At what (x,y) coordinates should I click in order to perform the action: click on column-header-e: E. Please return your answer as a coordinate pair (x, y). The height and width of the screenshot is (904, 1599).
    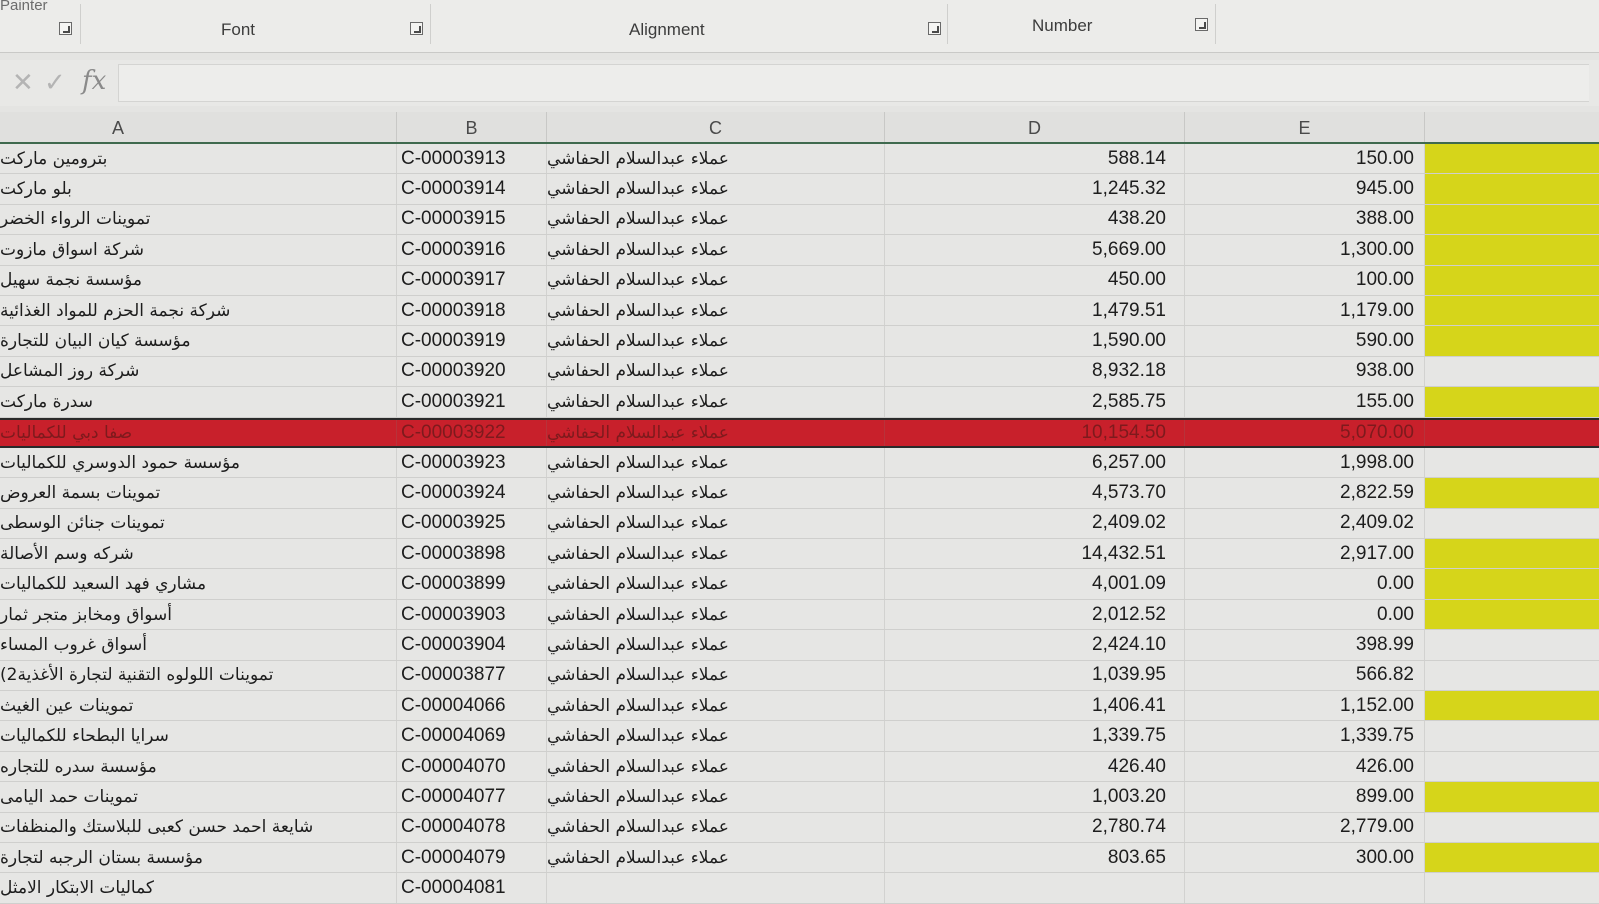
    Looking at the image, I should click on (1305, 127).